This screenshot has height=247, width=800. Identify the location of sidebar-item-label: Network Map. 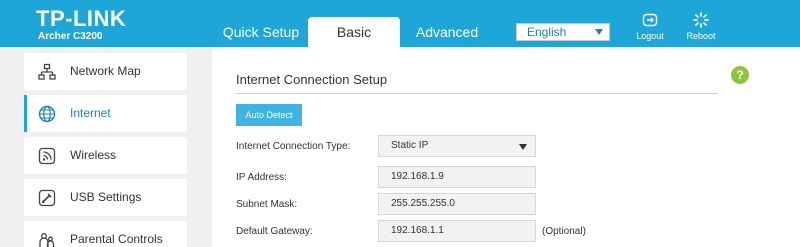
(105, 71).